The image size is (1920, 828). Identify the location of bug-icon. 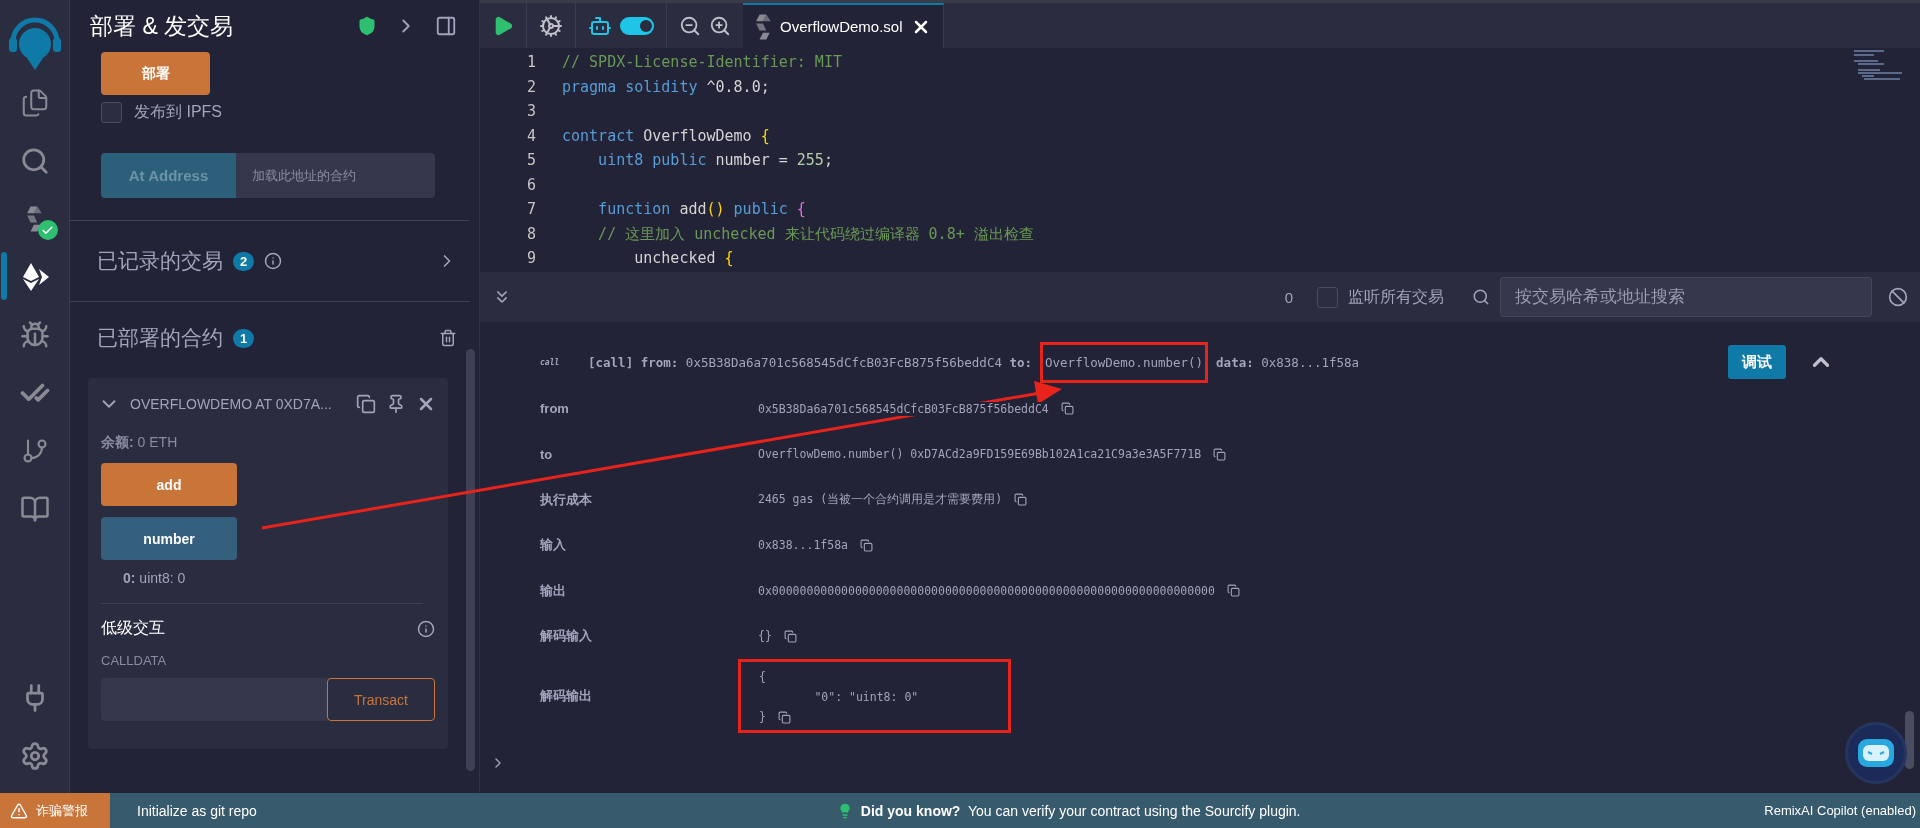
(34, 335).